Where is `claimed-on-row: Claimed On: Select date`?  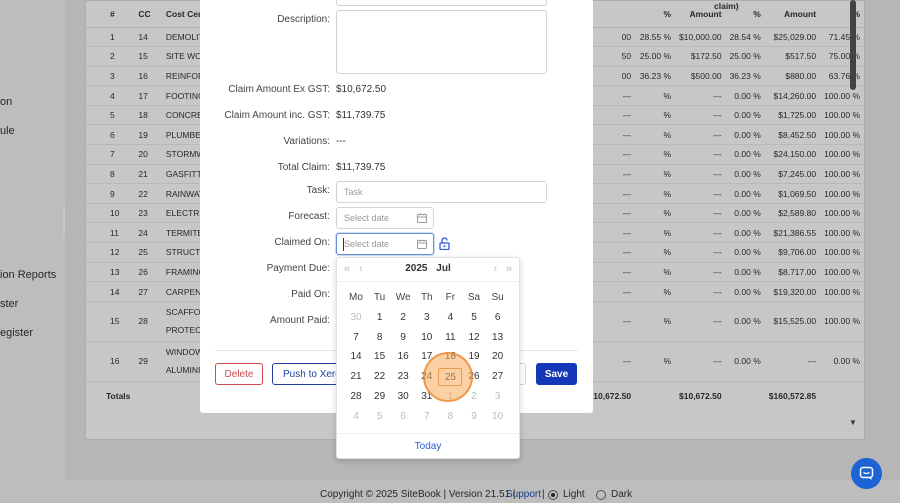 claimed-on-row: Claimed On: Select date is located at coordinates (396, 244).